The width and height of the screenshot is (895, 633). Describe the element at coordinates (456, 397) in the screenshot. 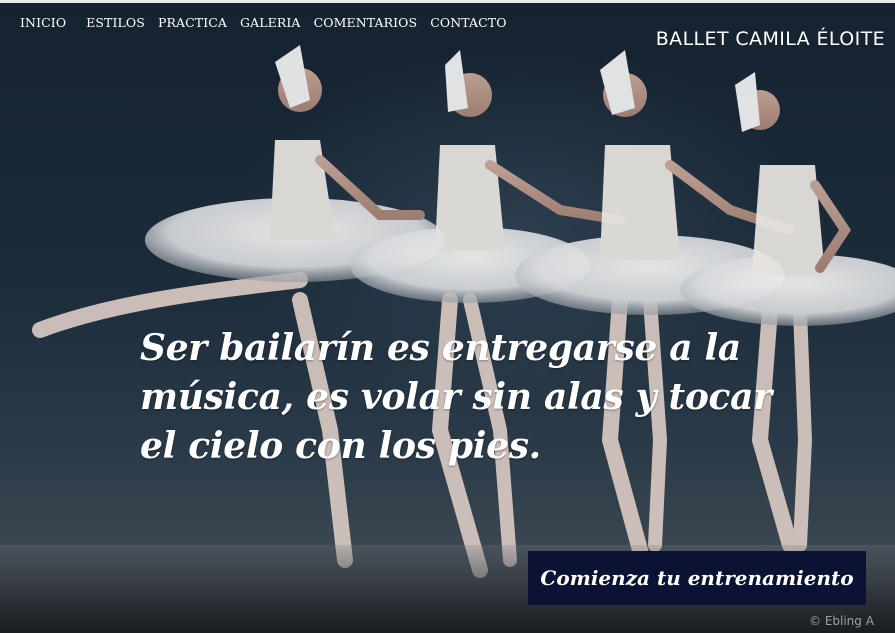

I see `hero-quote-line: música, es volar sin alas y tocar` at that location.